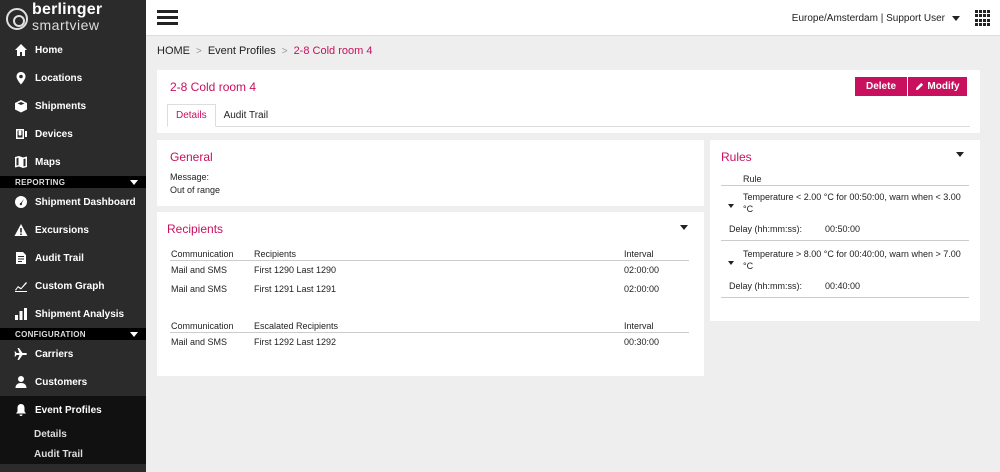 This screenshot has width=1000, height=472. What do you see at coordinates (642, 289) in the screenshot?
I see `table-cell: 02:00:00` at bounding box center [642, 289].